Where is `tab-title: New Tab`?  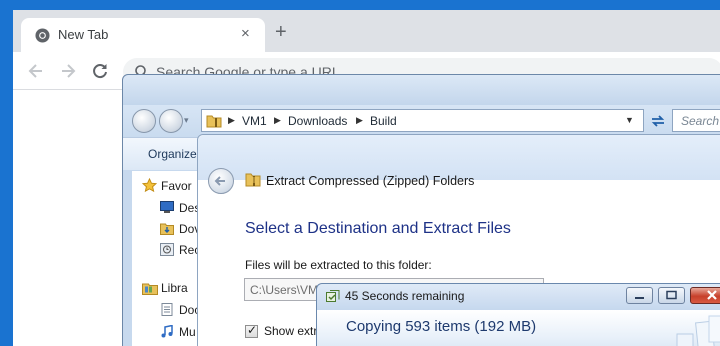 tab-title: New Tab is located at coordinates (83, 34).